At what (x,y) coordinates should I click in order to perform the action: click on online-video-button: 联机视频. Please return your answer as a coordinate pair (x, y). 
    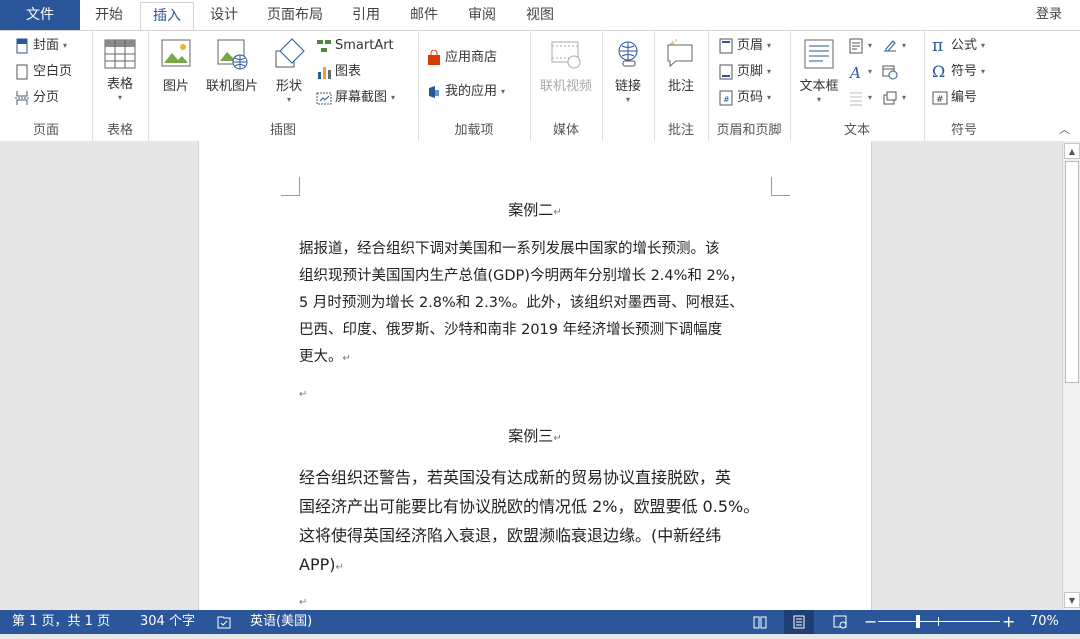
    Looking at the image, I should click on (566, 65).